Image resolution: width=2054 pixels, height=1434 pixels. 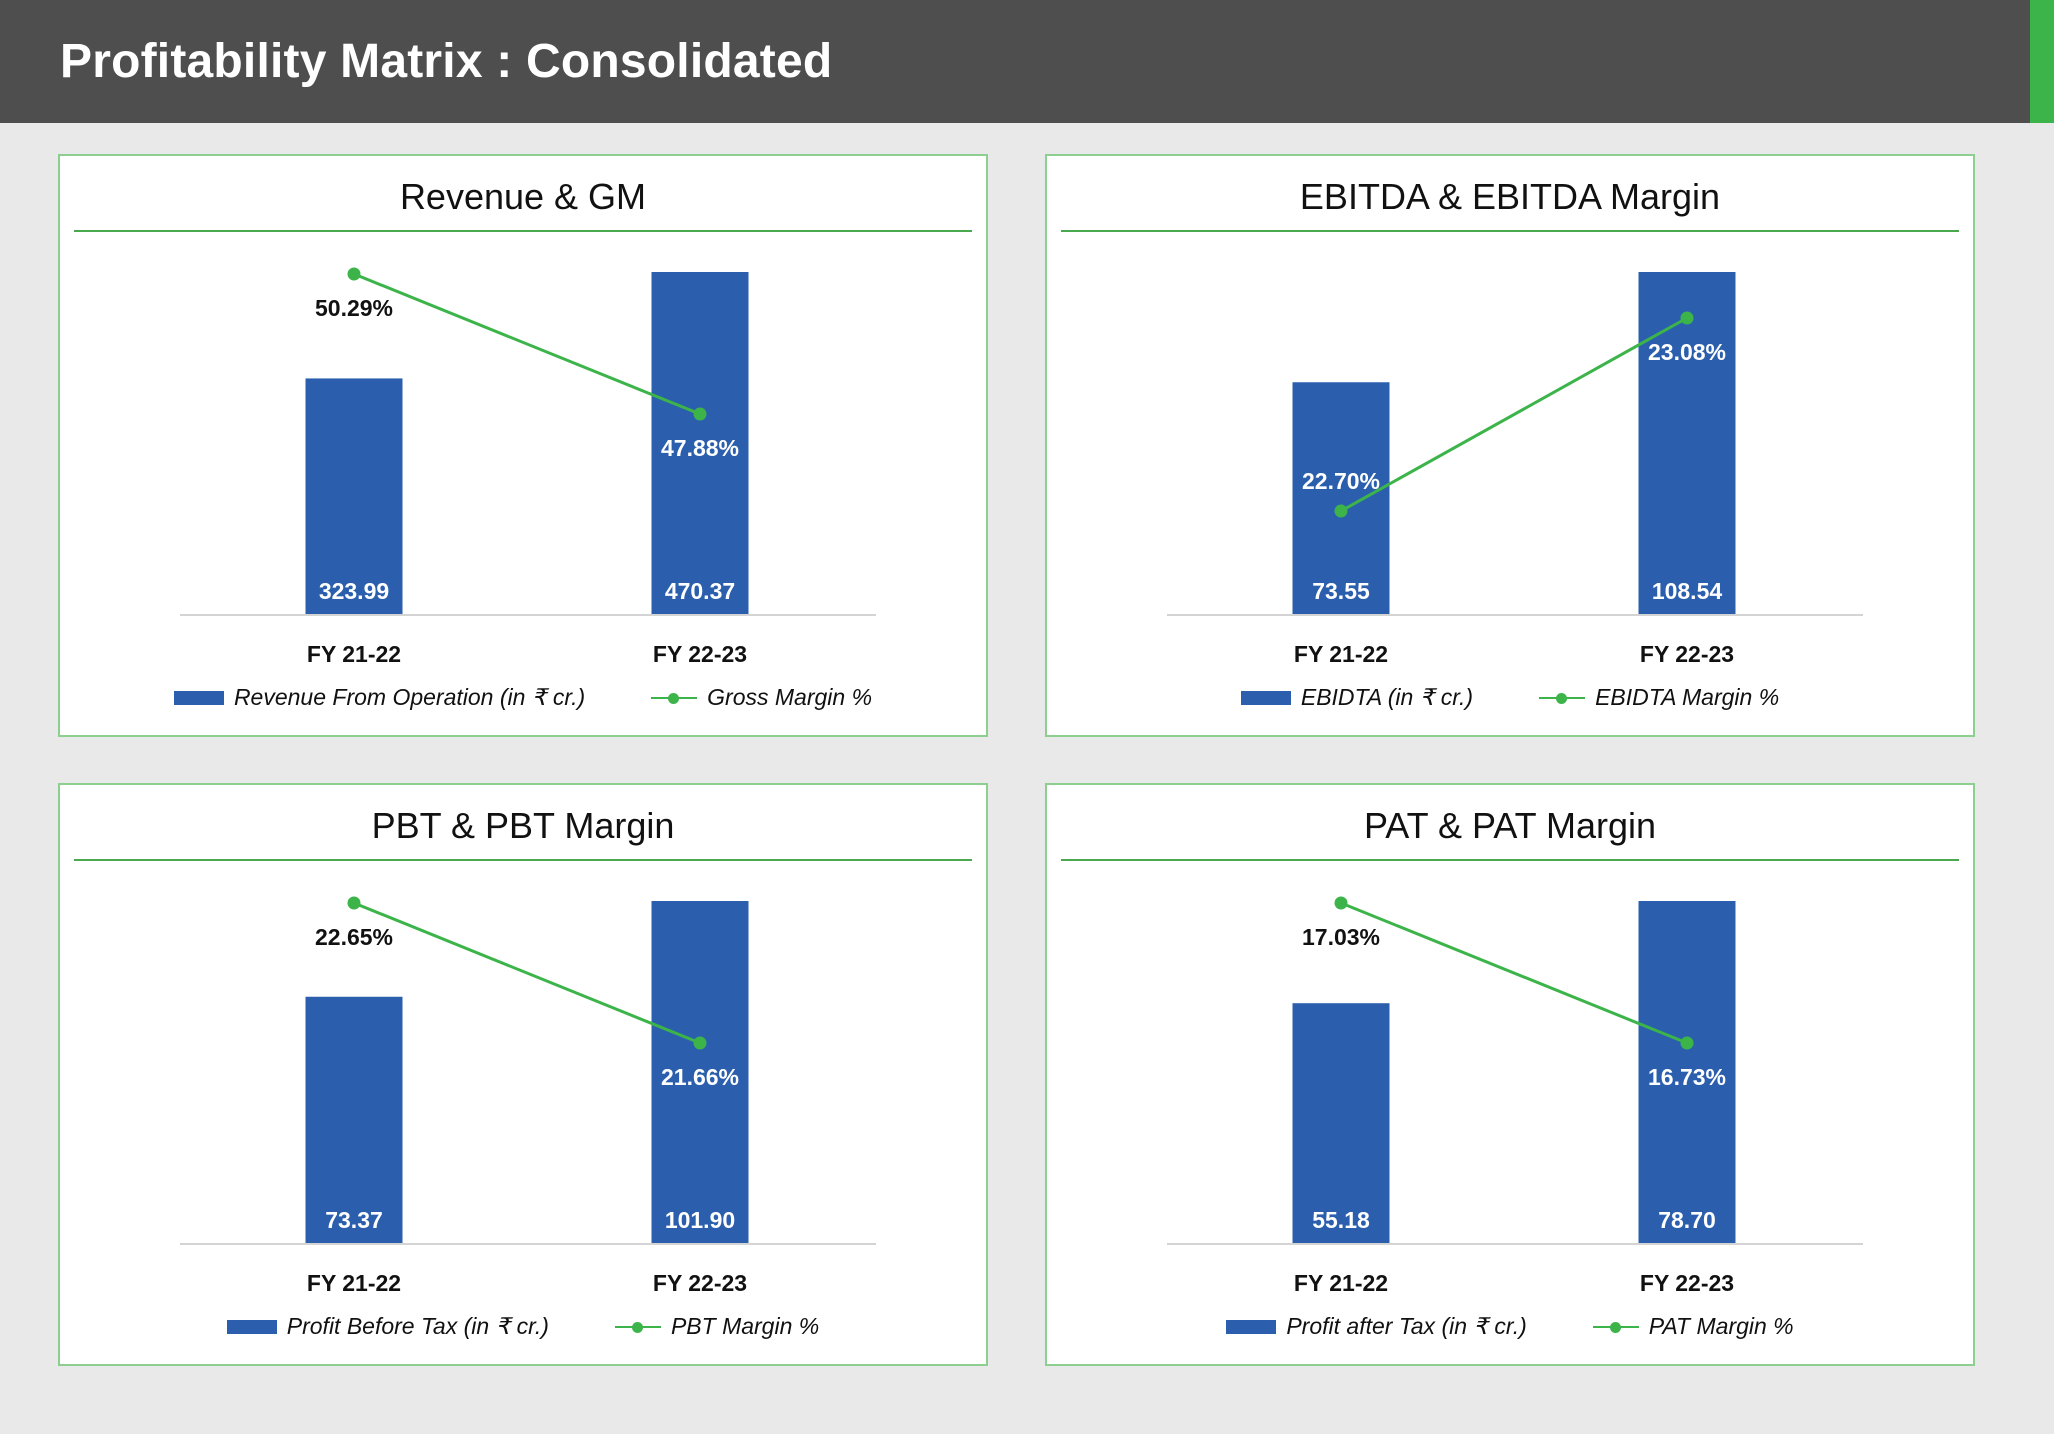 I want to click on chart-legend: EBIDTA (in ₹ cr.) EBIDTA Margin %, so click(x=1510, y=697).